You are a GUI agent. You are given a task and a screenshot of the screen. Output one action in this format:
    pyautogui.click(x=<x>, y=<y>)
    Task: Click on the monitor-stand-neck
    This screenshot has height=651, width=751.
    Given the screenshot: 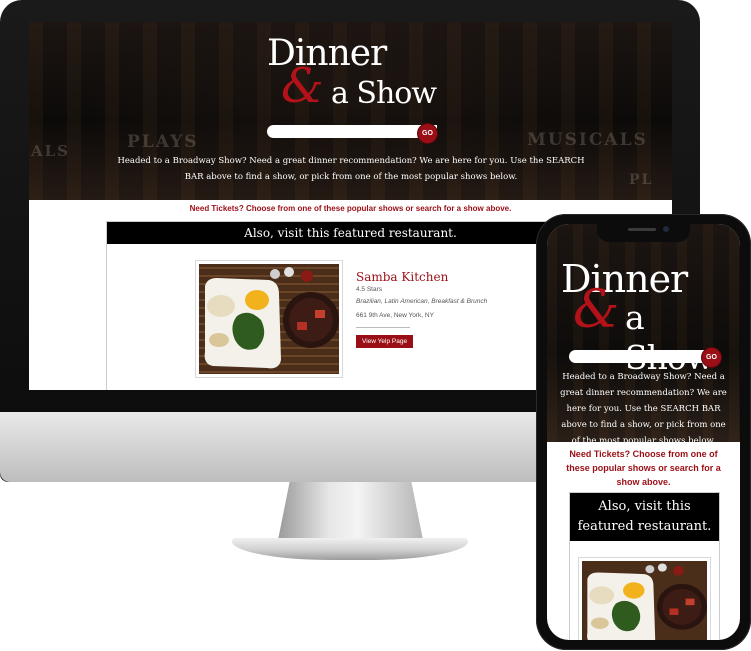 What is the action you would take?
    pyautogui.click(x=350, y=511)
    